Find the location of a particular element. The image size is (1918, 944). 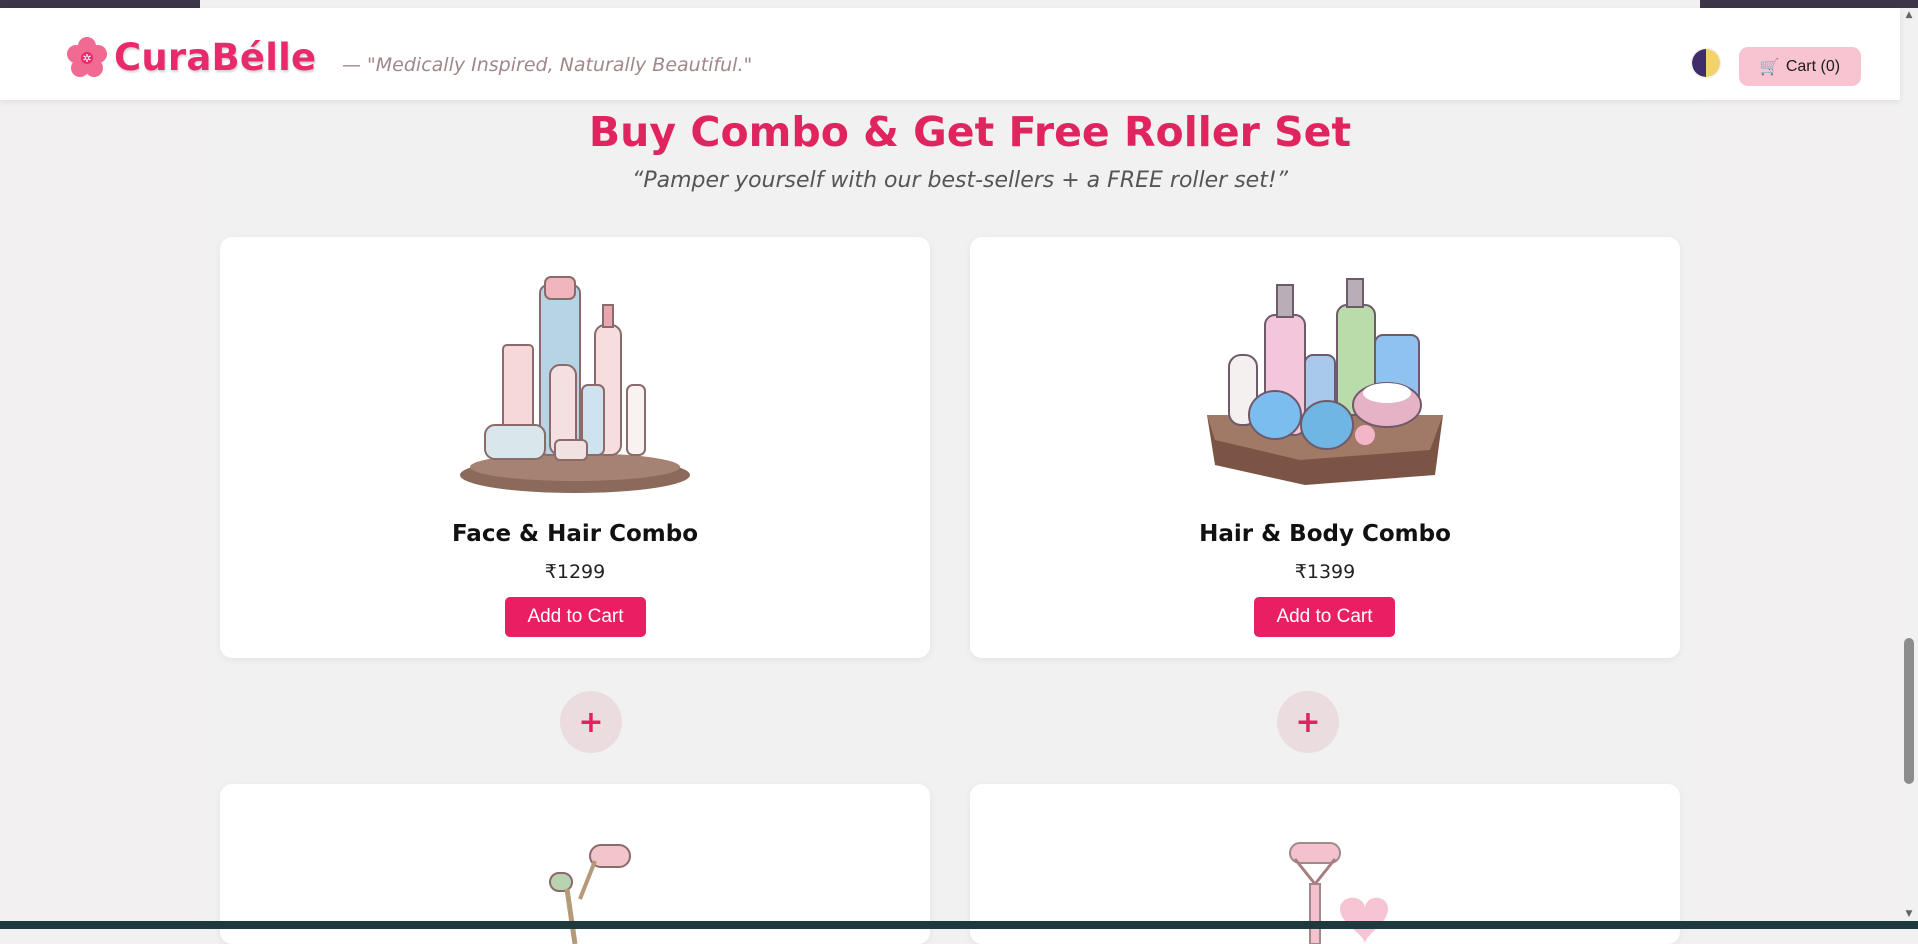

scroll-up-icon: ▲ is located at coordinates (1909, 15).